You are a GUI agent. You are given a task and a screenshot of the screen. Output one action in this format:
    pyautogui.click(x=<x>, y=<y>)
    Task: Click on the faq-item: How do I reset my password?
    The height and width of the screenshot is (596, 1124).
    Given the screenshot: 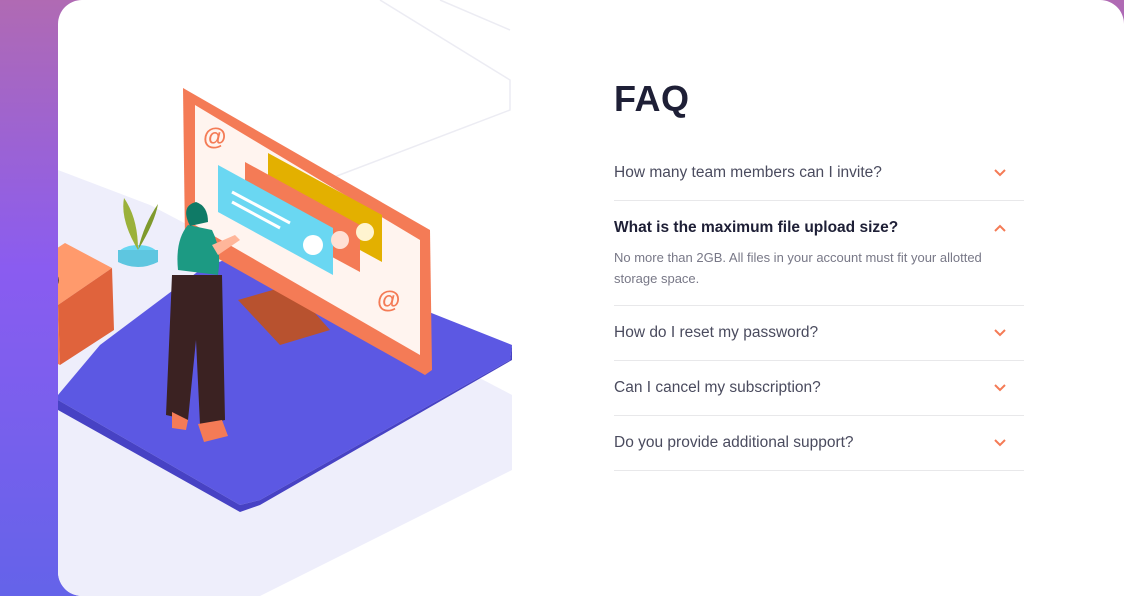 What is the action you would take?
    pyautogui.click(x=819, y=333)
    